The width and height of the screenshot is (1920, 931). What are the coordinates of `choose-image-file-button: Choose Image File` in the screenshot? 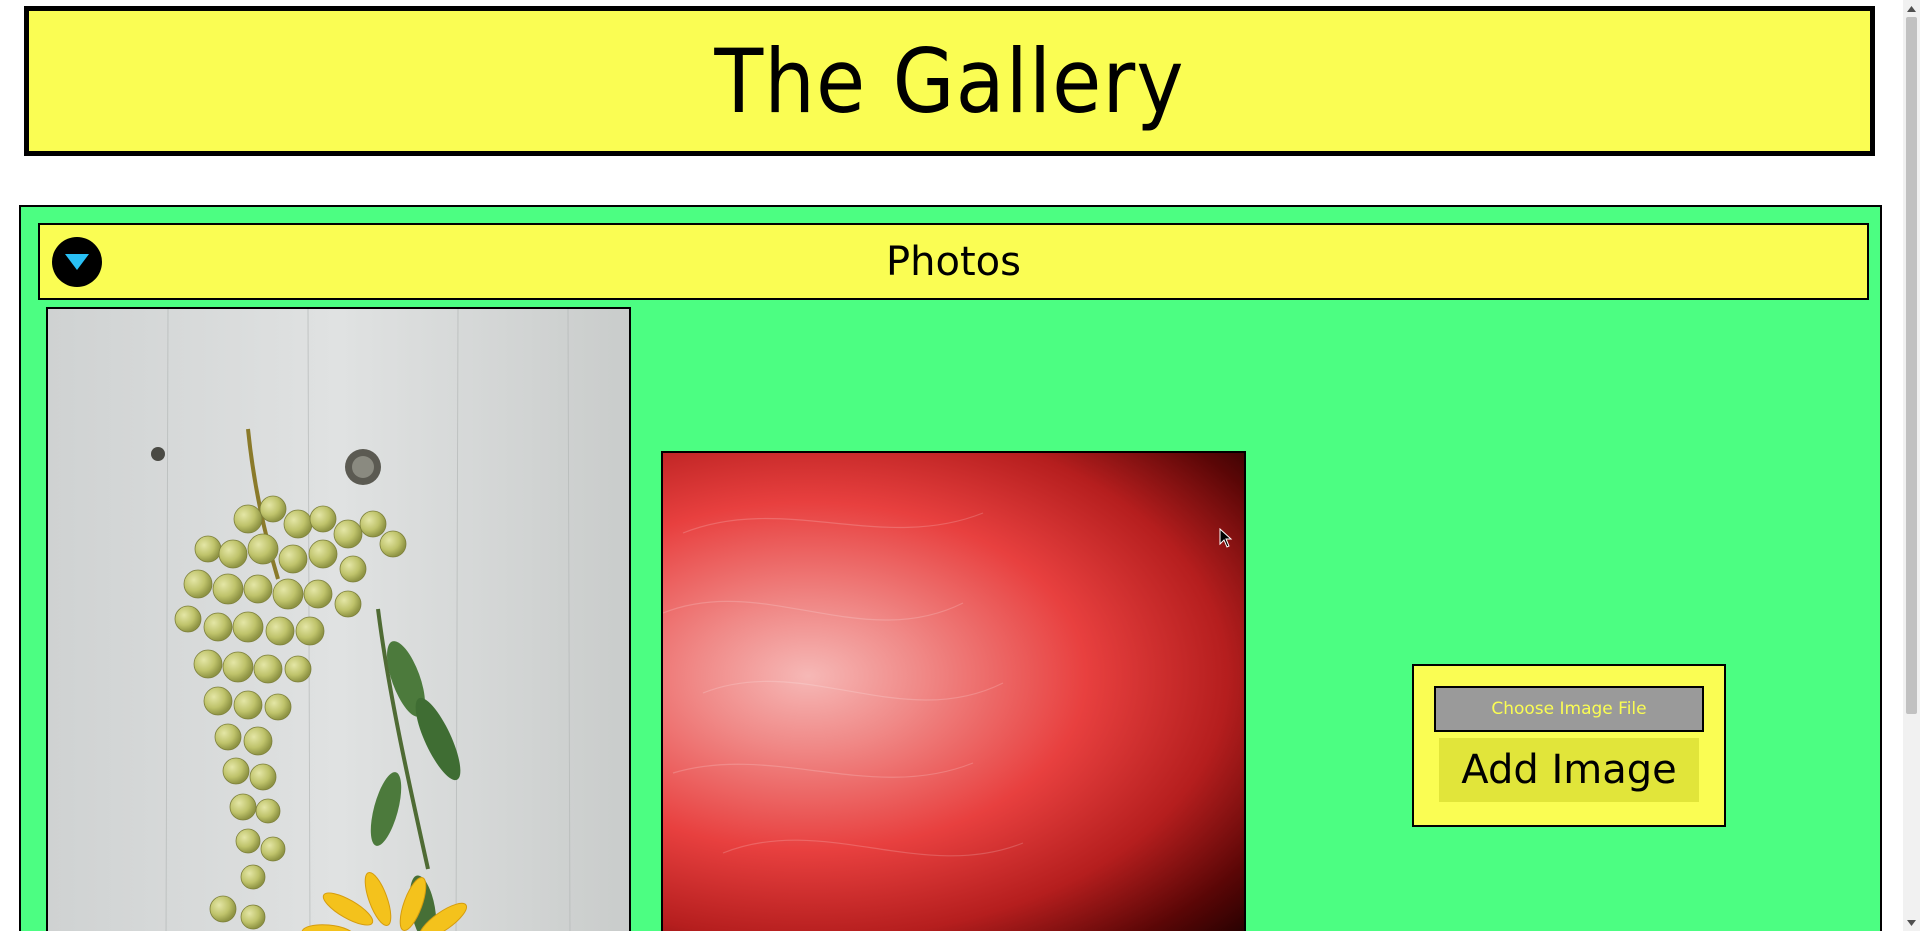 It's located at (1569, 709).